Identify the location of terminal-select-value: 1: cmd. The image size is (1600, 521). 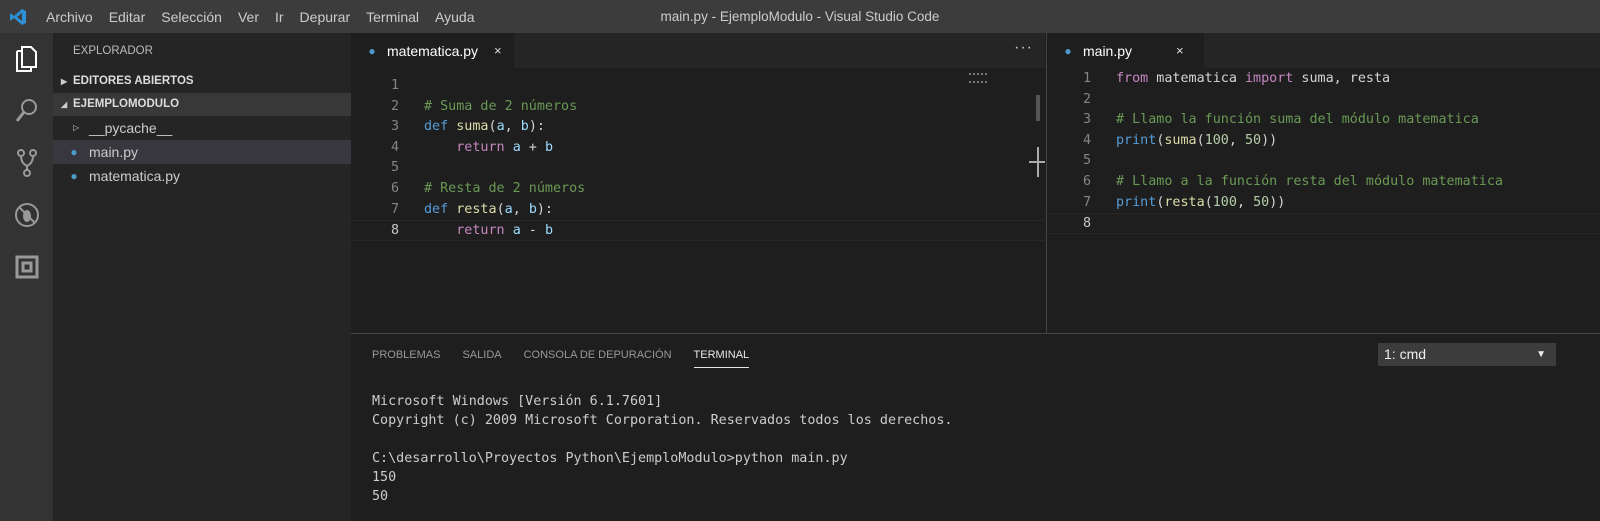
(1405, 354).